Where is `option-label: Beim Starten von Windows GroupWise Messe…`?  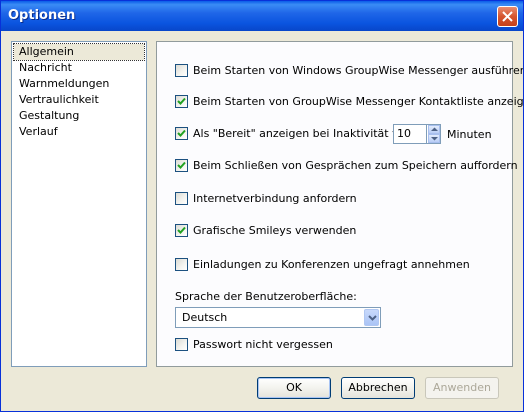 option-label: Beim Starten von Windows GroupWise Messe… is located at coordinates (358, 70).